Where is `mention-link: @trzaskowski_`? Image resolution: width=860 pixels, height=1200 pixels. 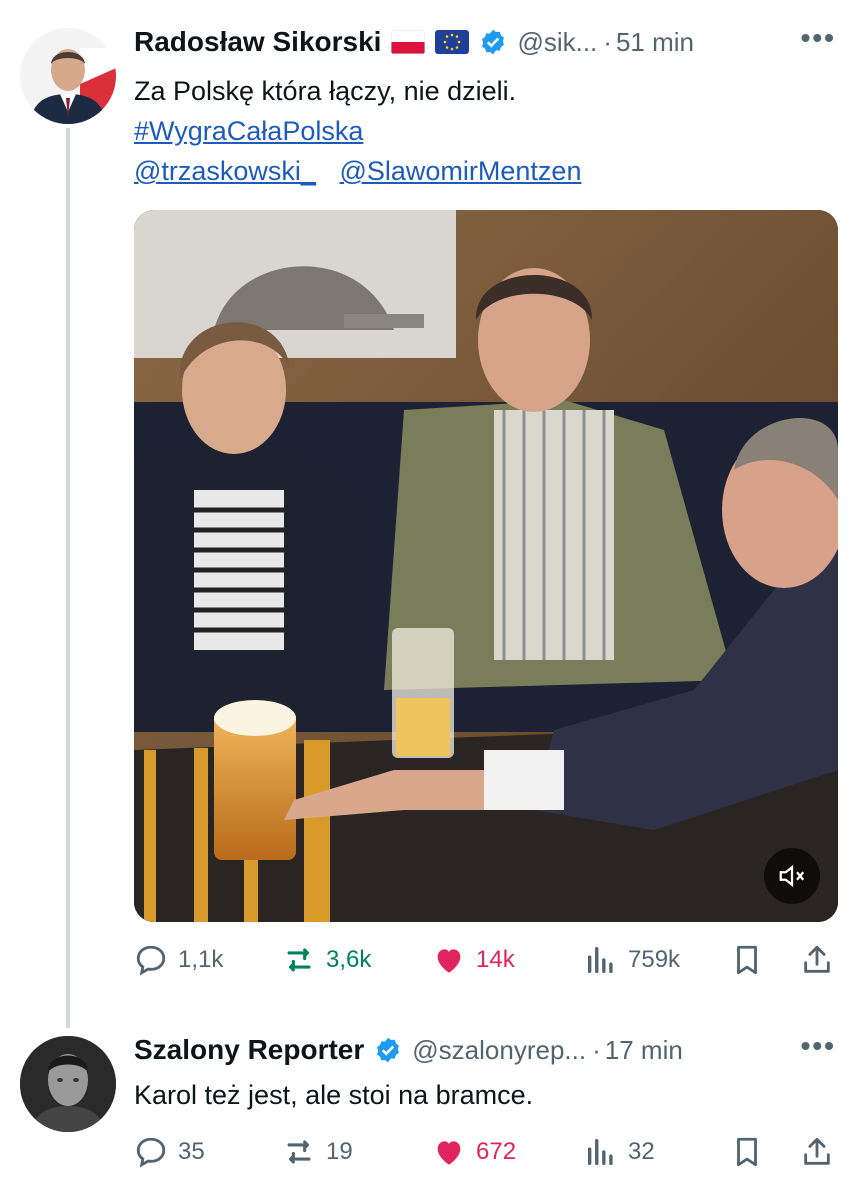 mention-link: @trzaskowski_ is located at coordinates (225, 171).